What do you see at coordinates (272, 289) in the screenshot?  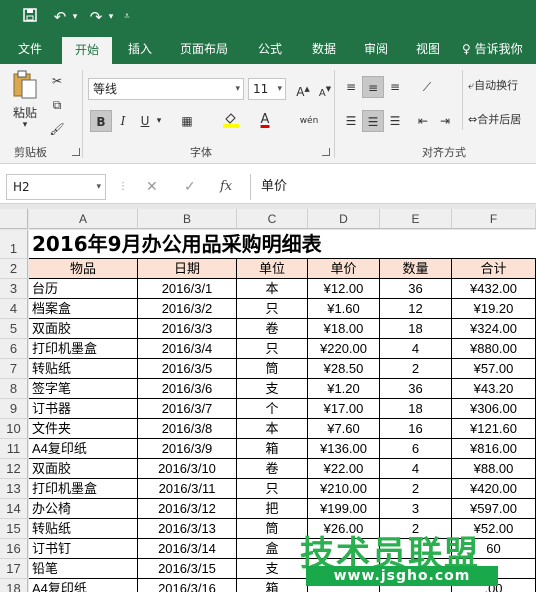 I see `table-cell: 本` at bounding box center [272, 289].